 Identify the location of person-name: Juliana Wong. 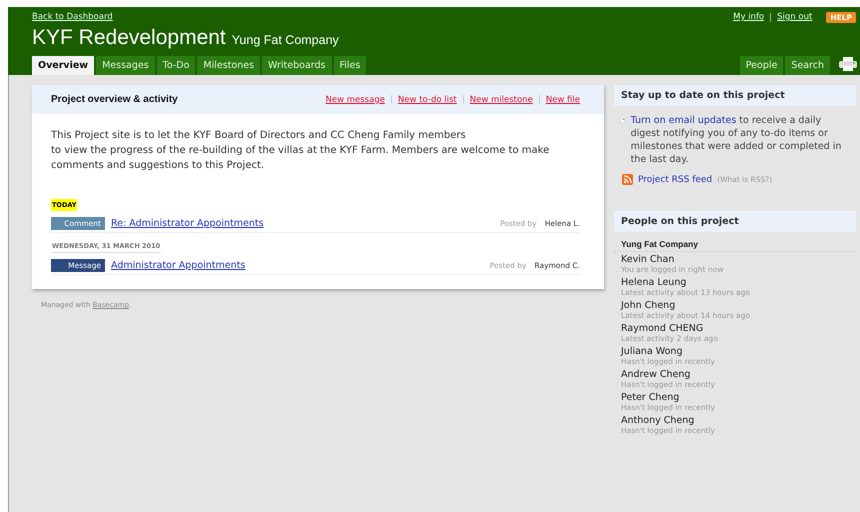
(652, 351).